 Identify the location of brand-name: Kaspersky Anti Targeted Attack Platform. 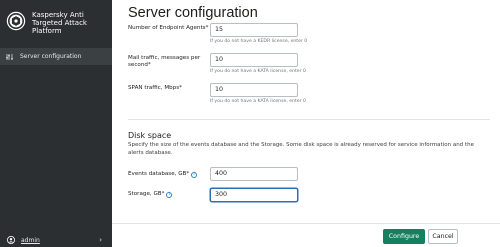
(59, 23).